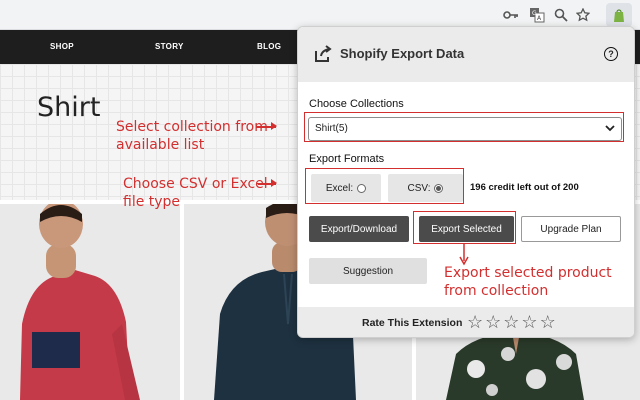  What do you see at coordinates (583, 15) in the screenshot?
I see `star-icon` at bounding box center [583, 15].